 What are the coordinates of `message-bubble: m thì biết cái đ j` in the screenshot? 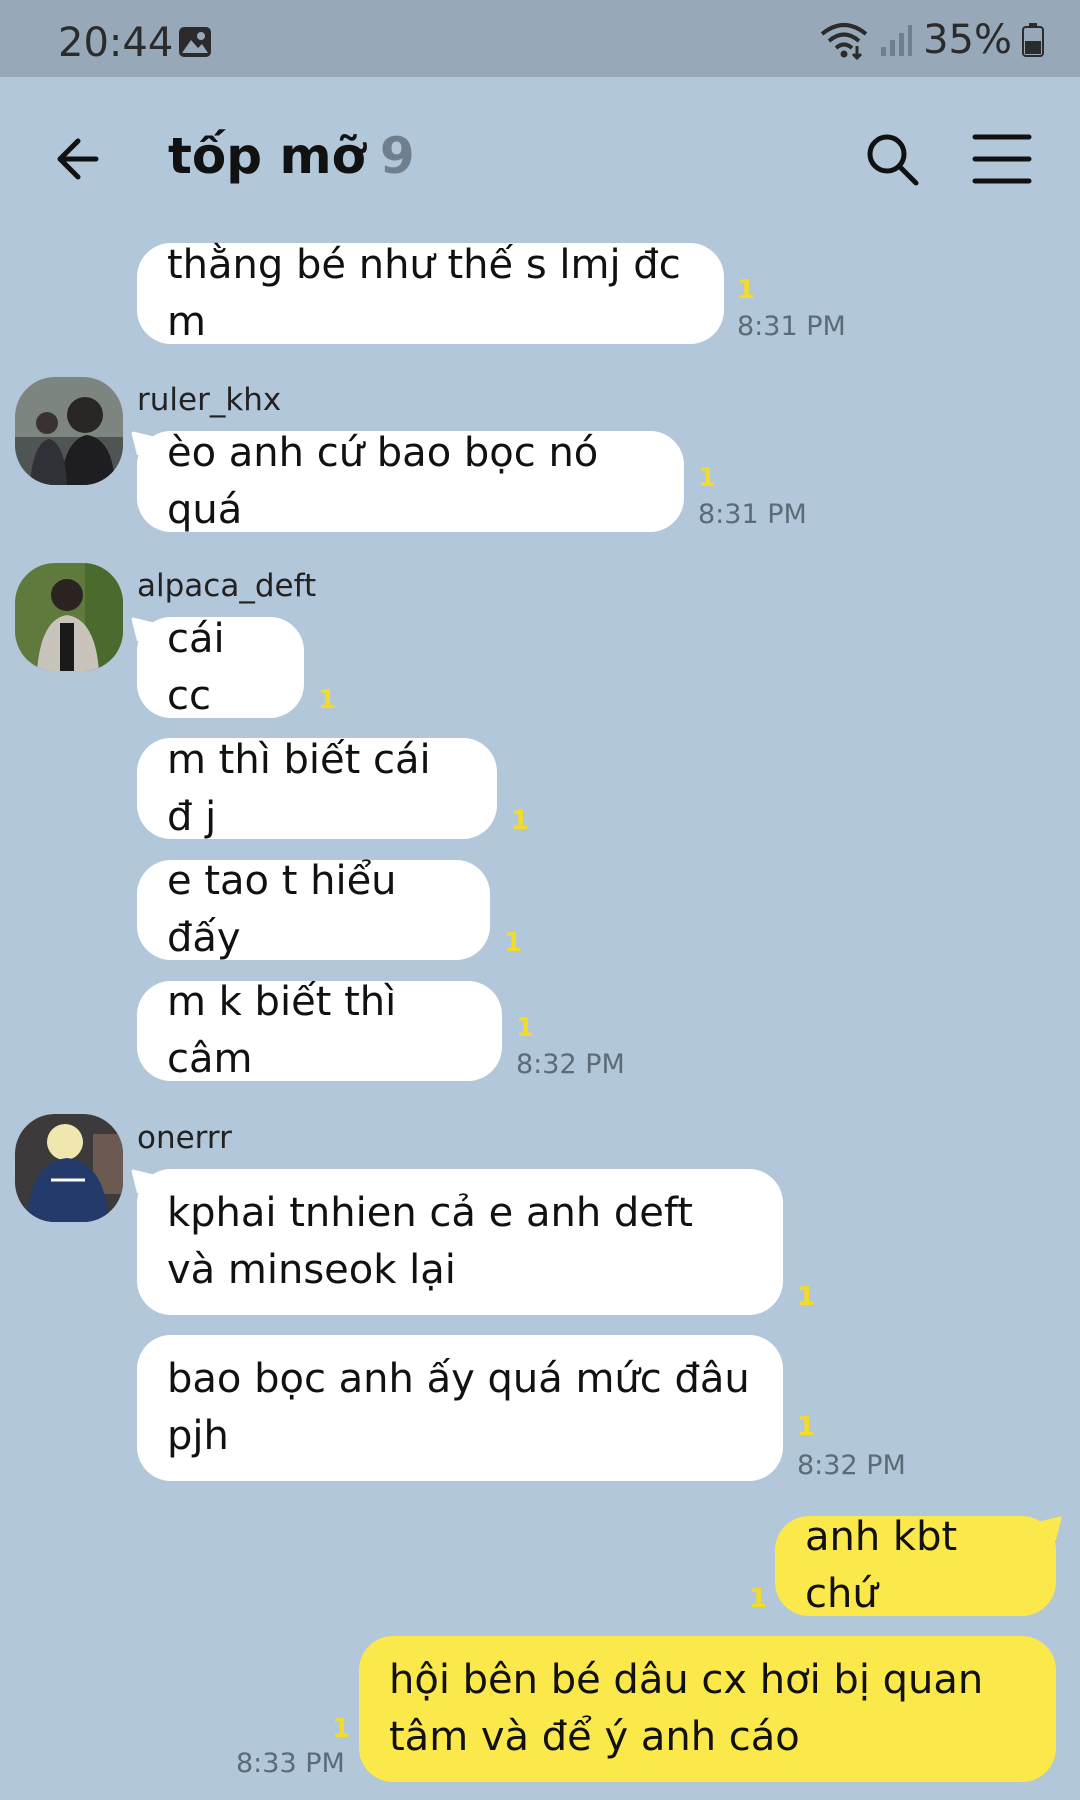 It's located at (317, 788).